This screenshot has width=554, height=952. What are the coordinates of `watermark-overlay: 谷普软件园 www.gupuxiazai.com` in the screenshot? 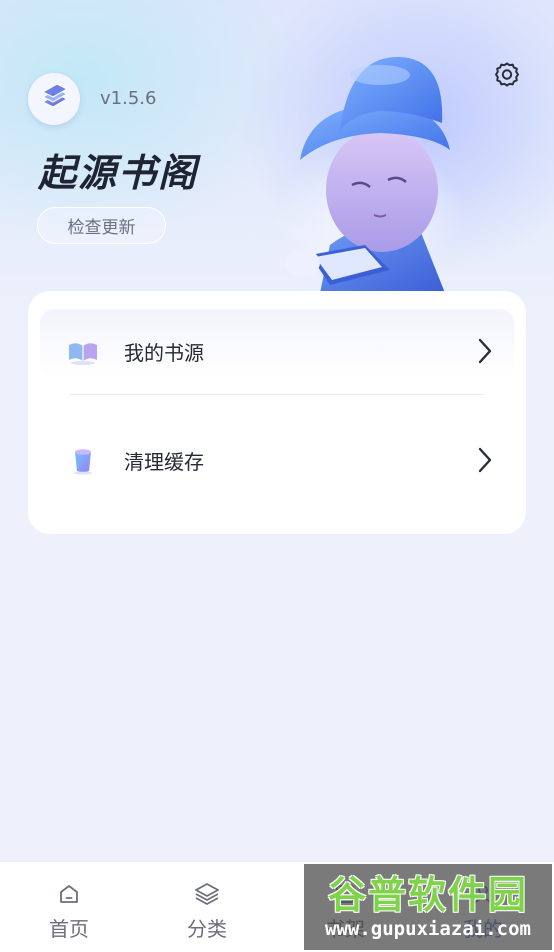 It's located at (428, 907).